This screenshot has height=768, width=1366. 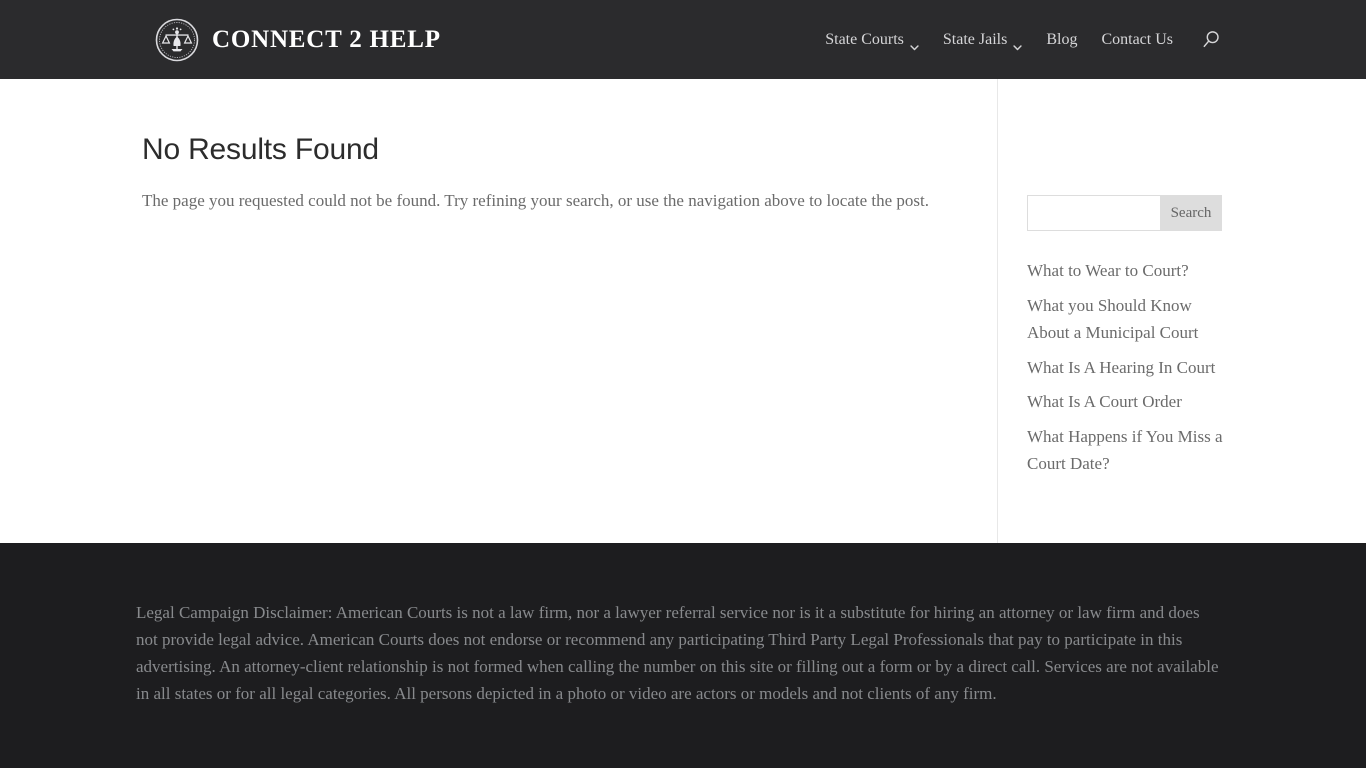 I want to click on nav-item-state-courts: State Courts, so click(x=872, y=40).